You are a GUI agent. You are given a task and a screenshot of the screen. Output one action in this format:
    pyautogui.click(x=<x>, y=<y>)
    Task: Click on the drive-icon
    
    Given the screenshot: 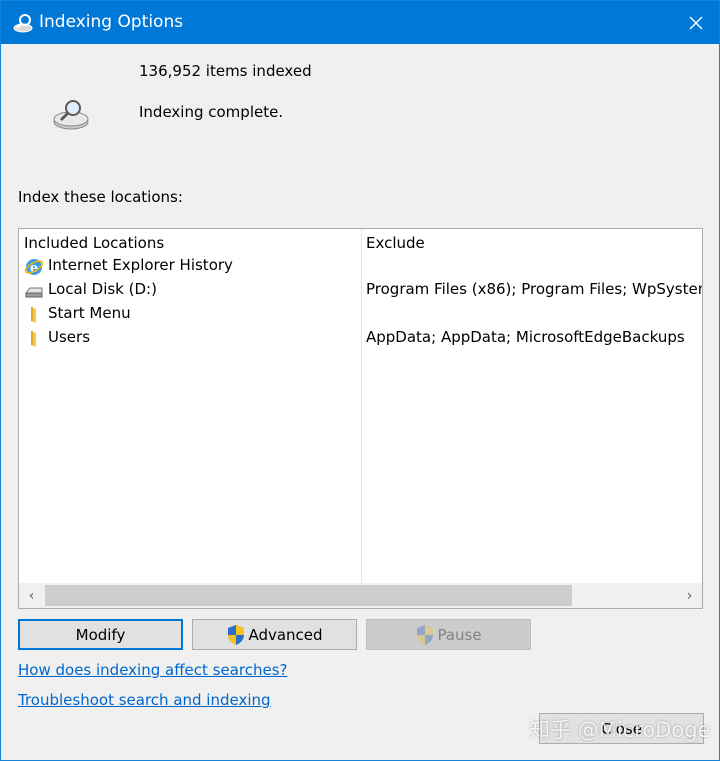 What is the action you would take?
    pyautogui.click(x=33, y=292)
    